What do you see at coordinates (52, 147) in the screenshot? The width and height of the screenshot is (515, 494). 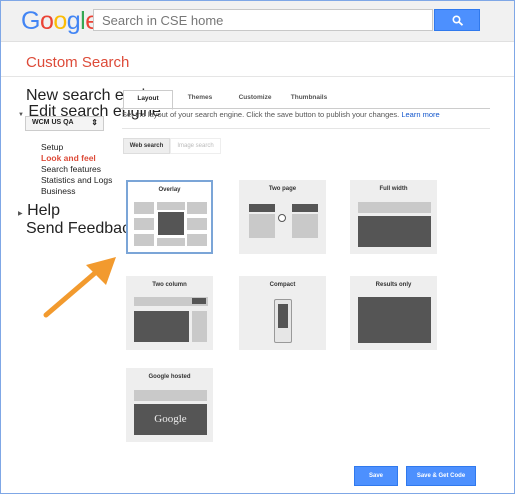 I see `sidebar-item-setup: Setup` at bounding box center [52, 147].